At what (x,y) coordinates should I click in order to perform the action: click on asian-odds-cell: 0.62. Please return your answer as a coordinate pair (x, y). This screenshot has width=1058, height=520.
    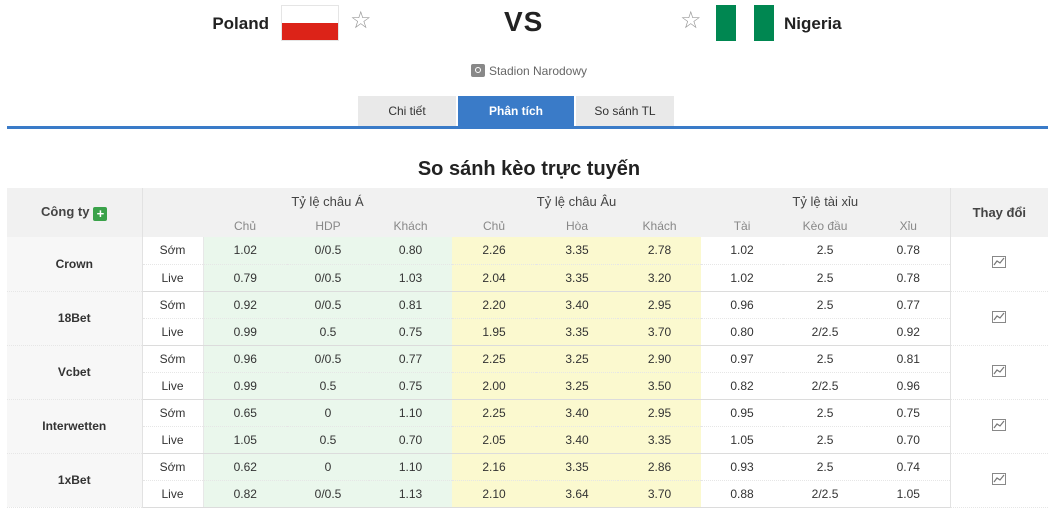
    Looking at the image, I should click on (245, 467).